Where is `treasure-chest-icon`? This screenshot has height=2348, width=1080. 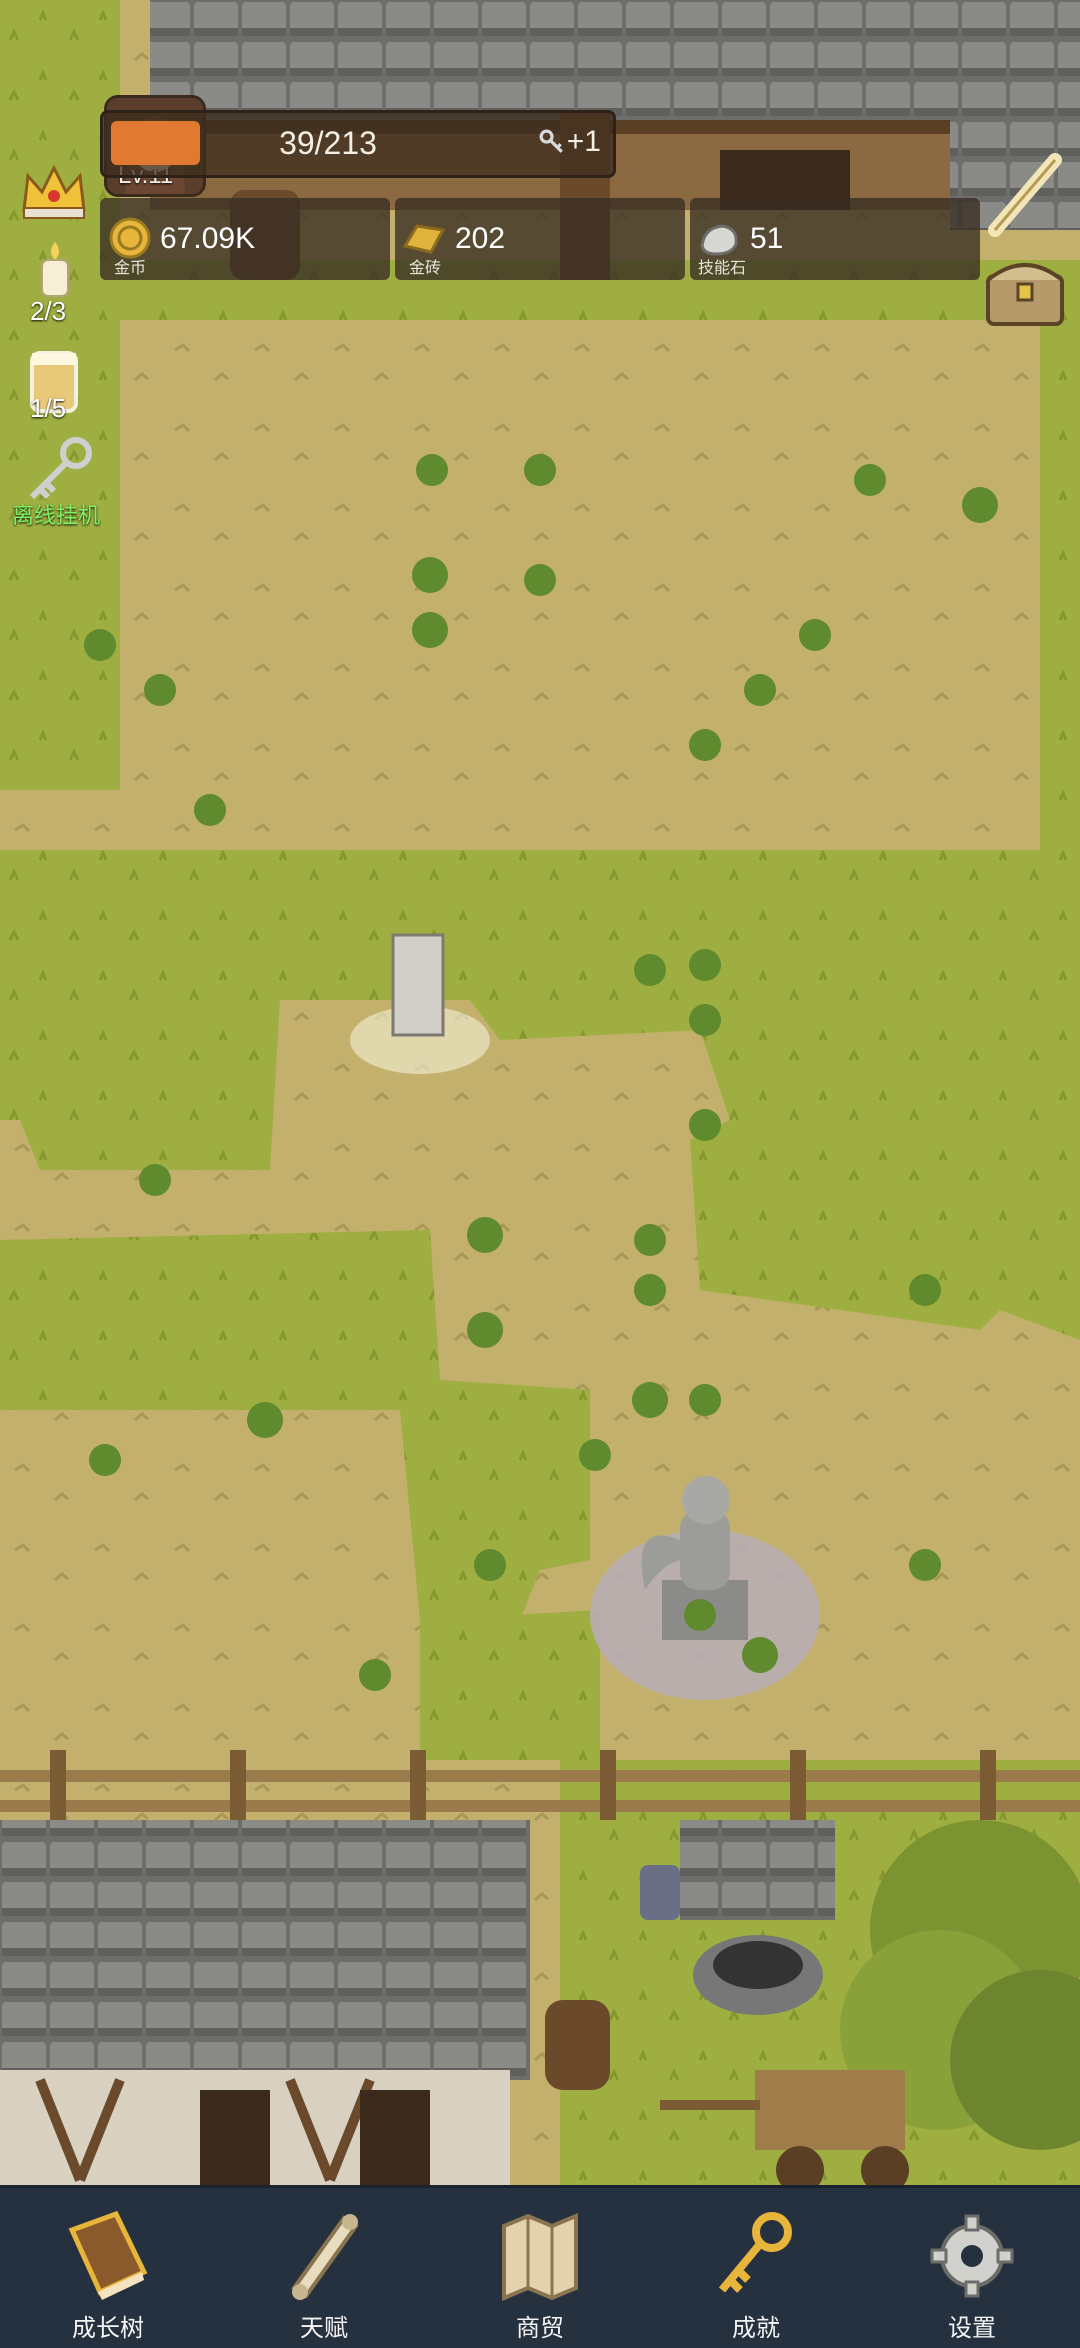 treasure-chest-icon is located at coordinates (1025, 290).